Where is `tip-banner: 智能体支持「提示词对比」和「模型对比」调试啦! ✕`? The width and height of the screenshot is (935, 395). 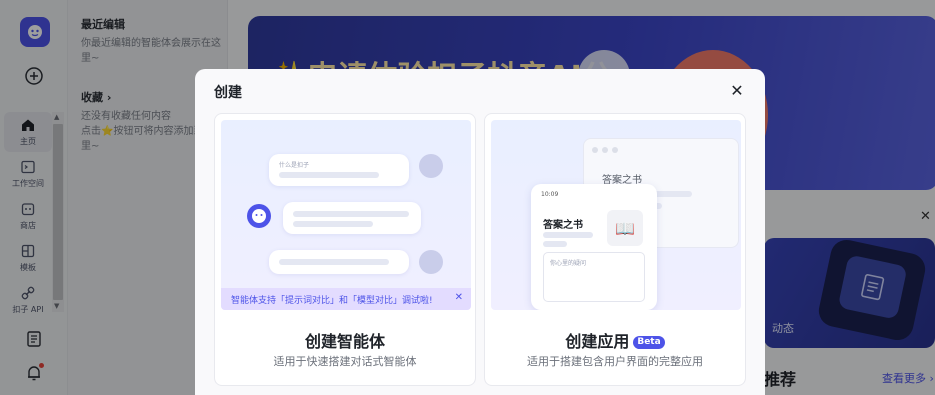
tip-banner: 智能体支持「提示词对比」和「模型对比」调试啦! ✕ is located at coordinates (346, 299).